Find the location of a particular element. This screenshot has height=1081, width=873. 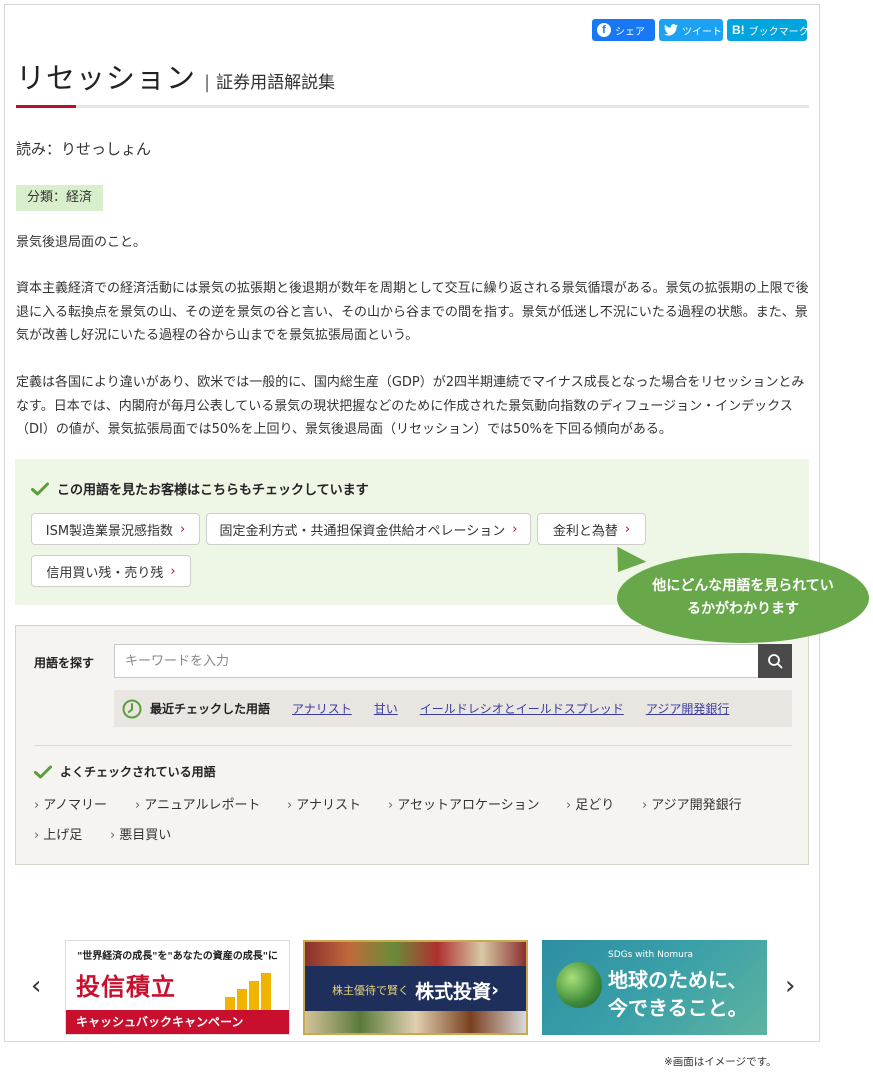

popular-terms-heading: よくチェックされている用語 is located at coordinates (125, 771).